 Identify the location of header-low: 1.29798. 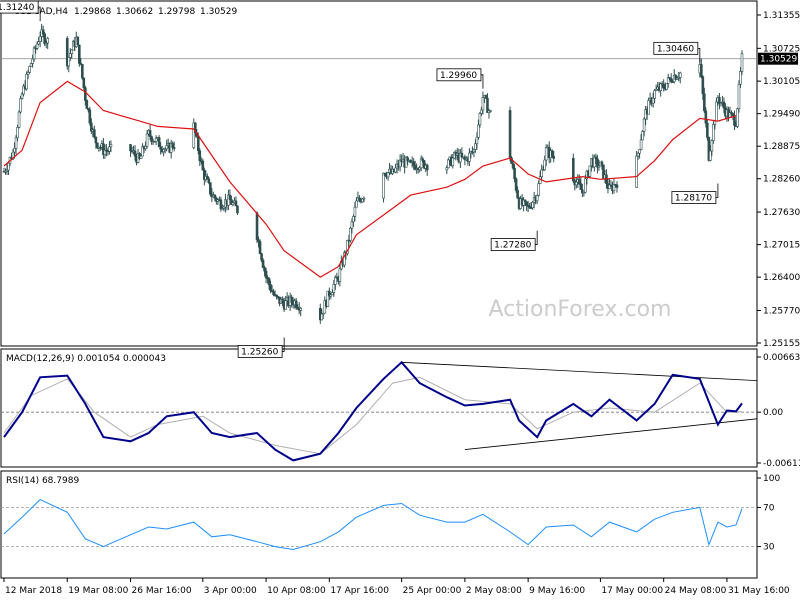
(176, 12).